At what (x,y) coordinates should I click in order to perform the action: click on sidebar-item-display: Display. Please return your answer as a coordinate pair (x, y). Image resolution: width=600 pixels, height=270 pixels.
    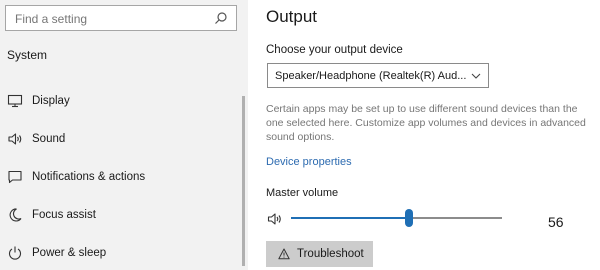
    Looking at the image, I should click on (120, 101).